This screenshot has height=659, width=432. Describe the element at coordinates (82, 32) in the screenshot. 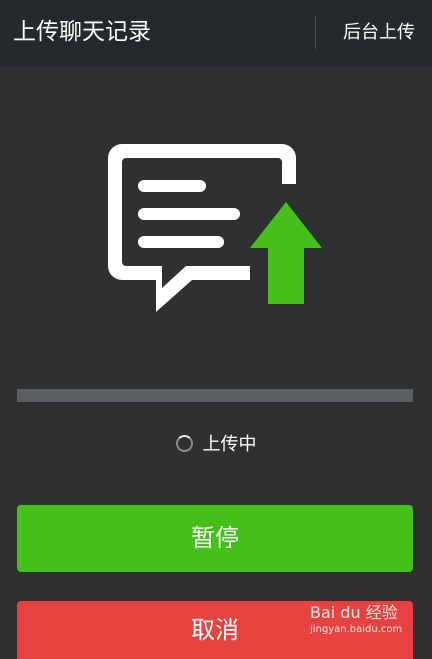

I see `page-title: 上传聊天记录` at that location.